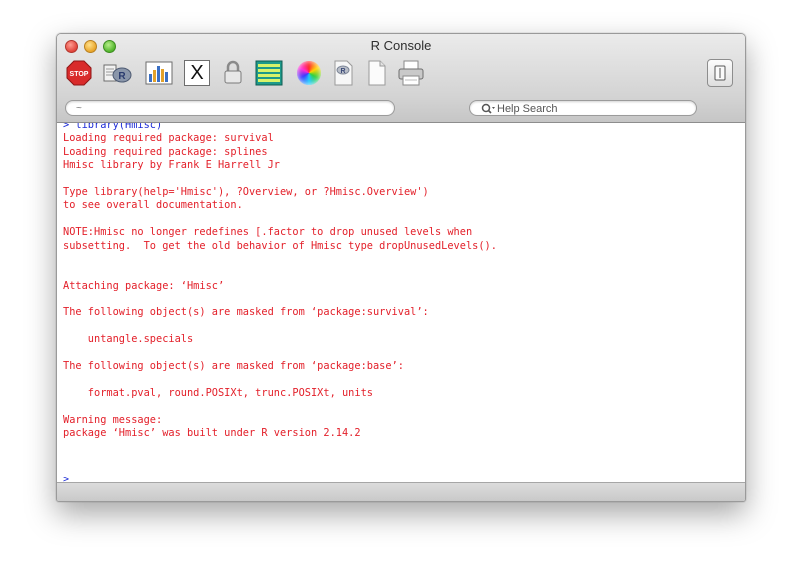 The image size is (800, 578). I want to click on console-output-line: Loading required package: splines, so click(165, 151).